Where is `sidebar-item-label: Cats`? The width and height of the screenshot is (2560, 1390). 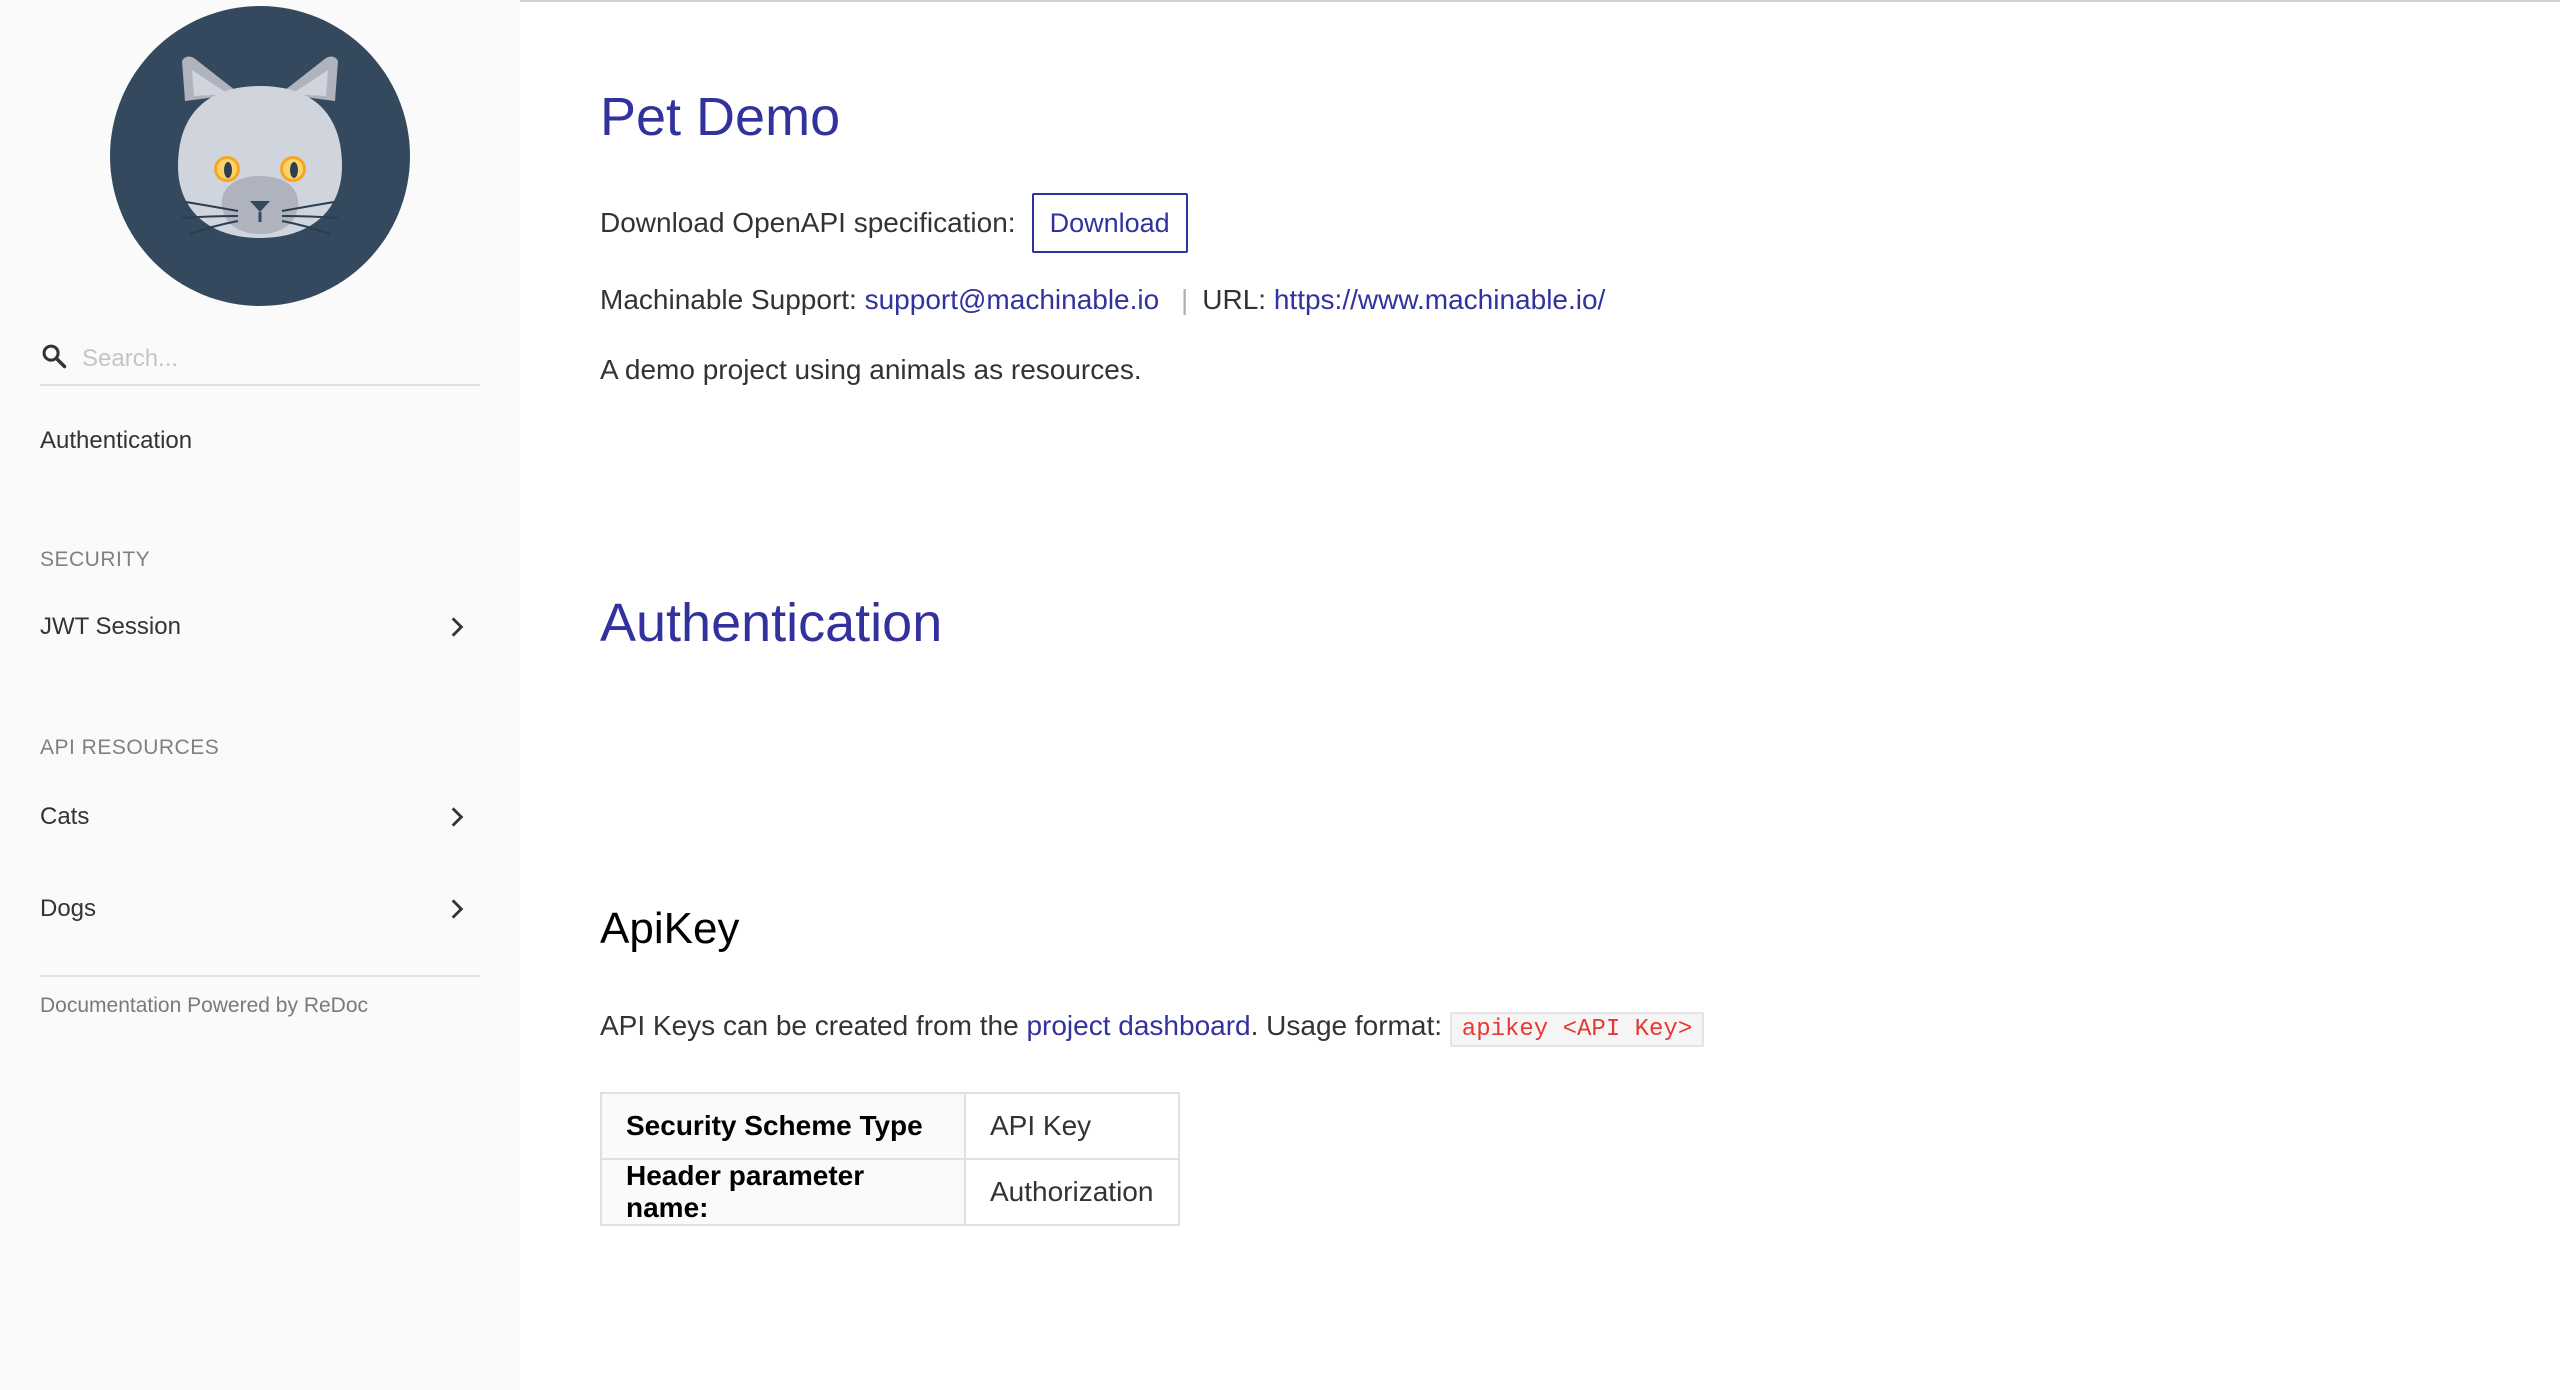
sidebar-item-label: Cats is located at coordinates (65, 816).